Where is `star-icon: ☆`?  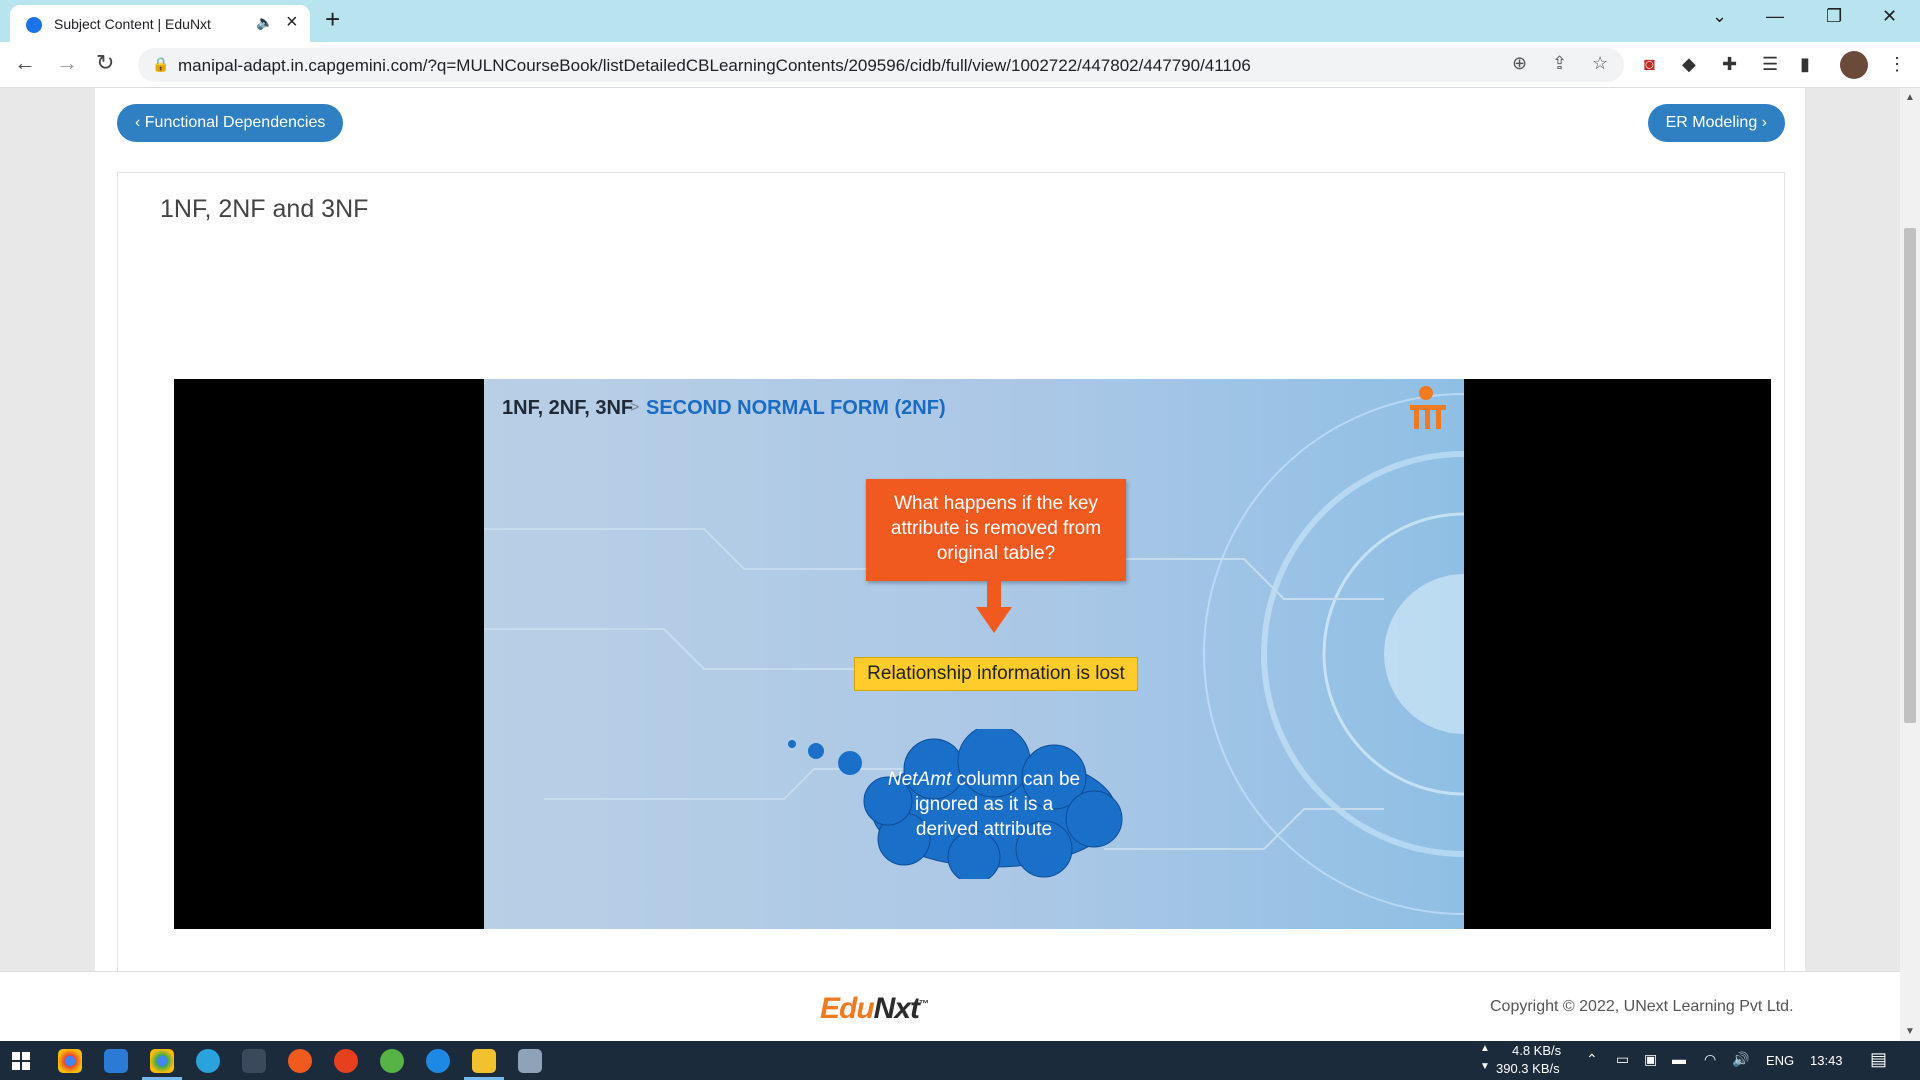
star-icon: ☆ is located at coordinates (1600, 63).